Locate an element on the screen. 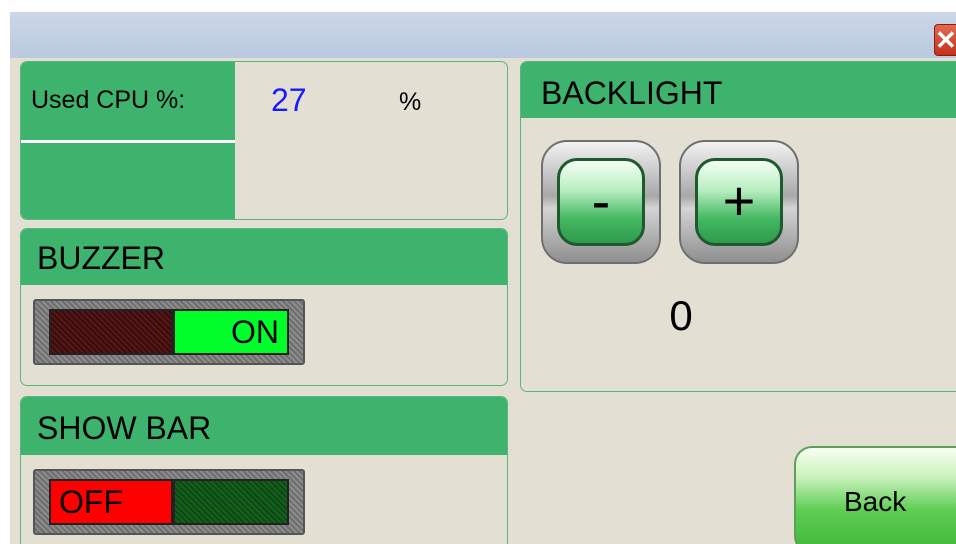  buzzer-panel: BUZZER ON is located at coordinates (264, 307).